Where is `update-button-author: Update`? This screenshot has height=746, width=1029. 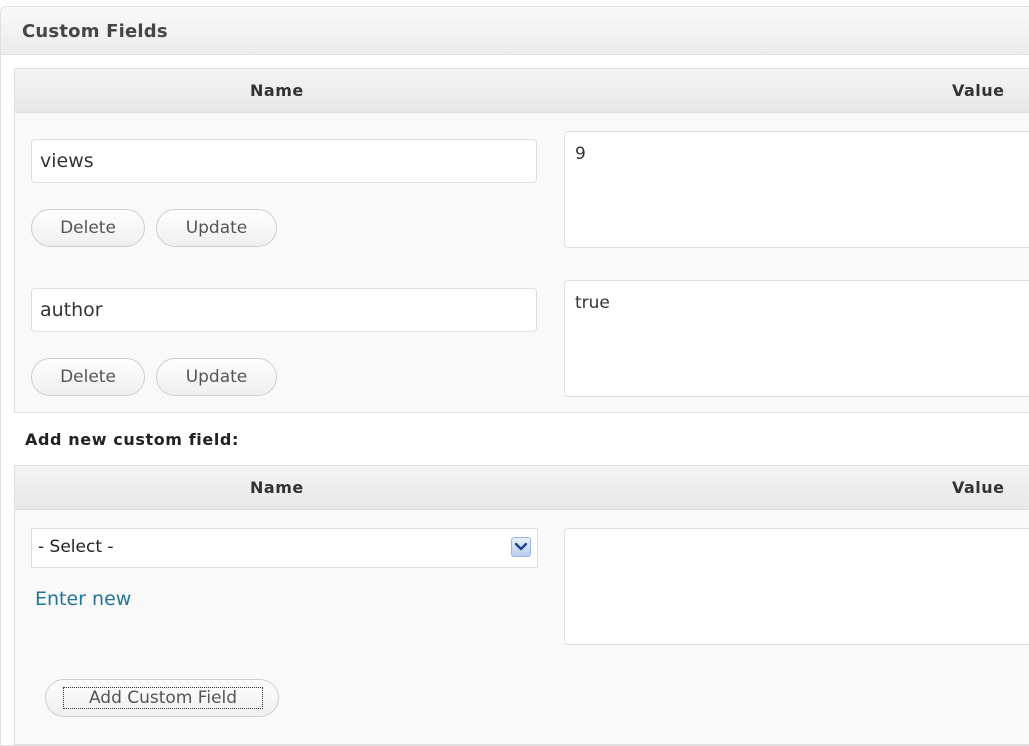
update-button-author: Update is located at coordinates (216, 377).